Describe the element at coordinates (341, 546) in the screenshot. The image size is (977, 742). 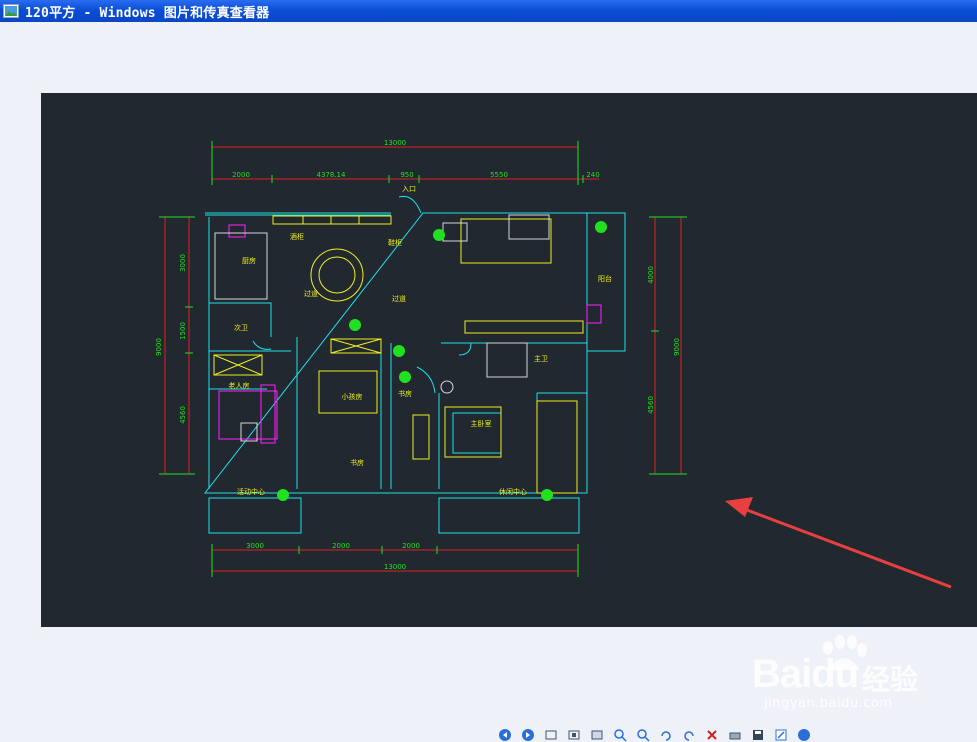
I see `dim-bottom-seg2: 2000` at that location.